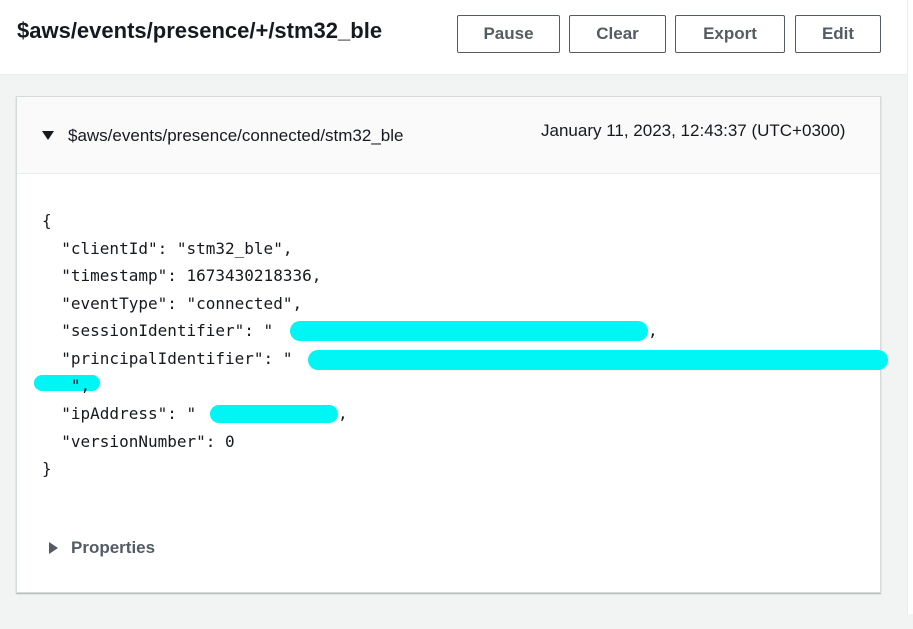  Describe the element at coordinates (47, 468) in the screenshot. I see `payload-line: }` at that location.